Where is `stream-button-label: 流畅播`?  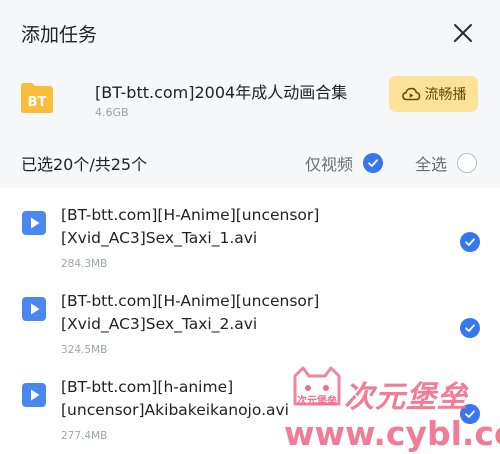
stream-button-label: 流畅播 is located at coordinates (445, 95).